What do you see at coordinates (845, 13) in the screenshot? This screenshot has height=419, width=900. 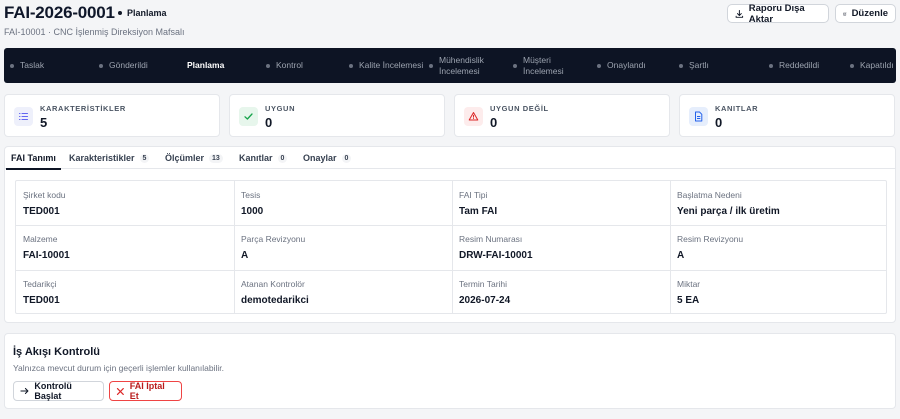 I see `edit-icon` at bounding box center [845, 13].